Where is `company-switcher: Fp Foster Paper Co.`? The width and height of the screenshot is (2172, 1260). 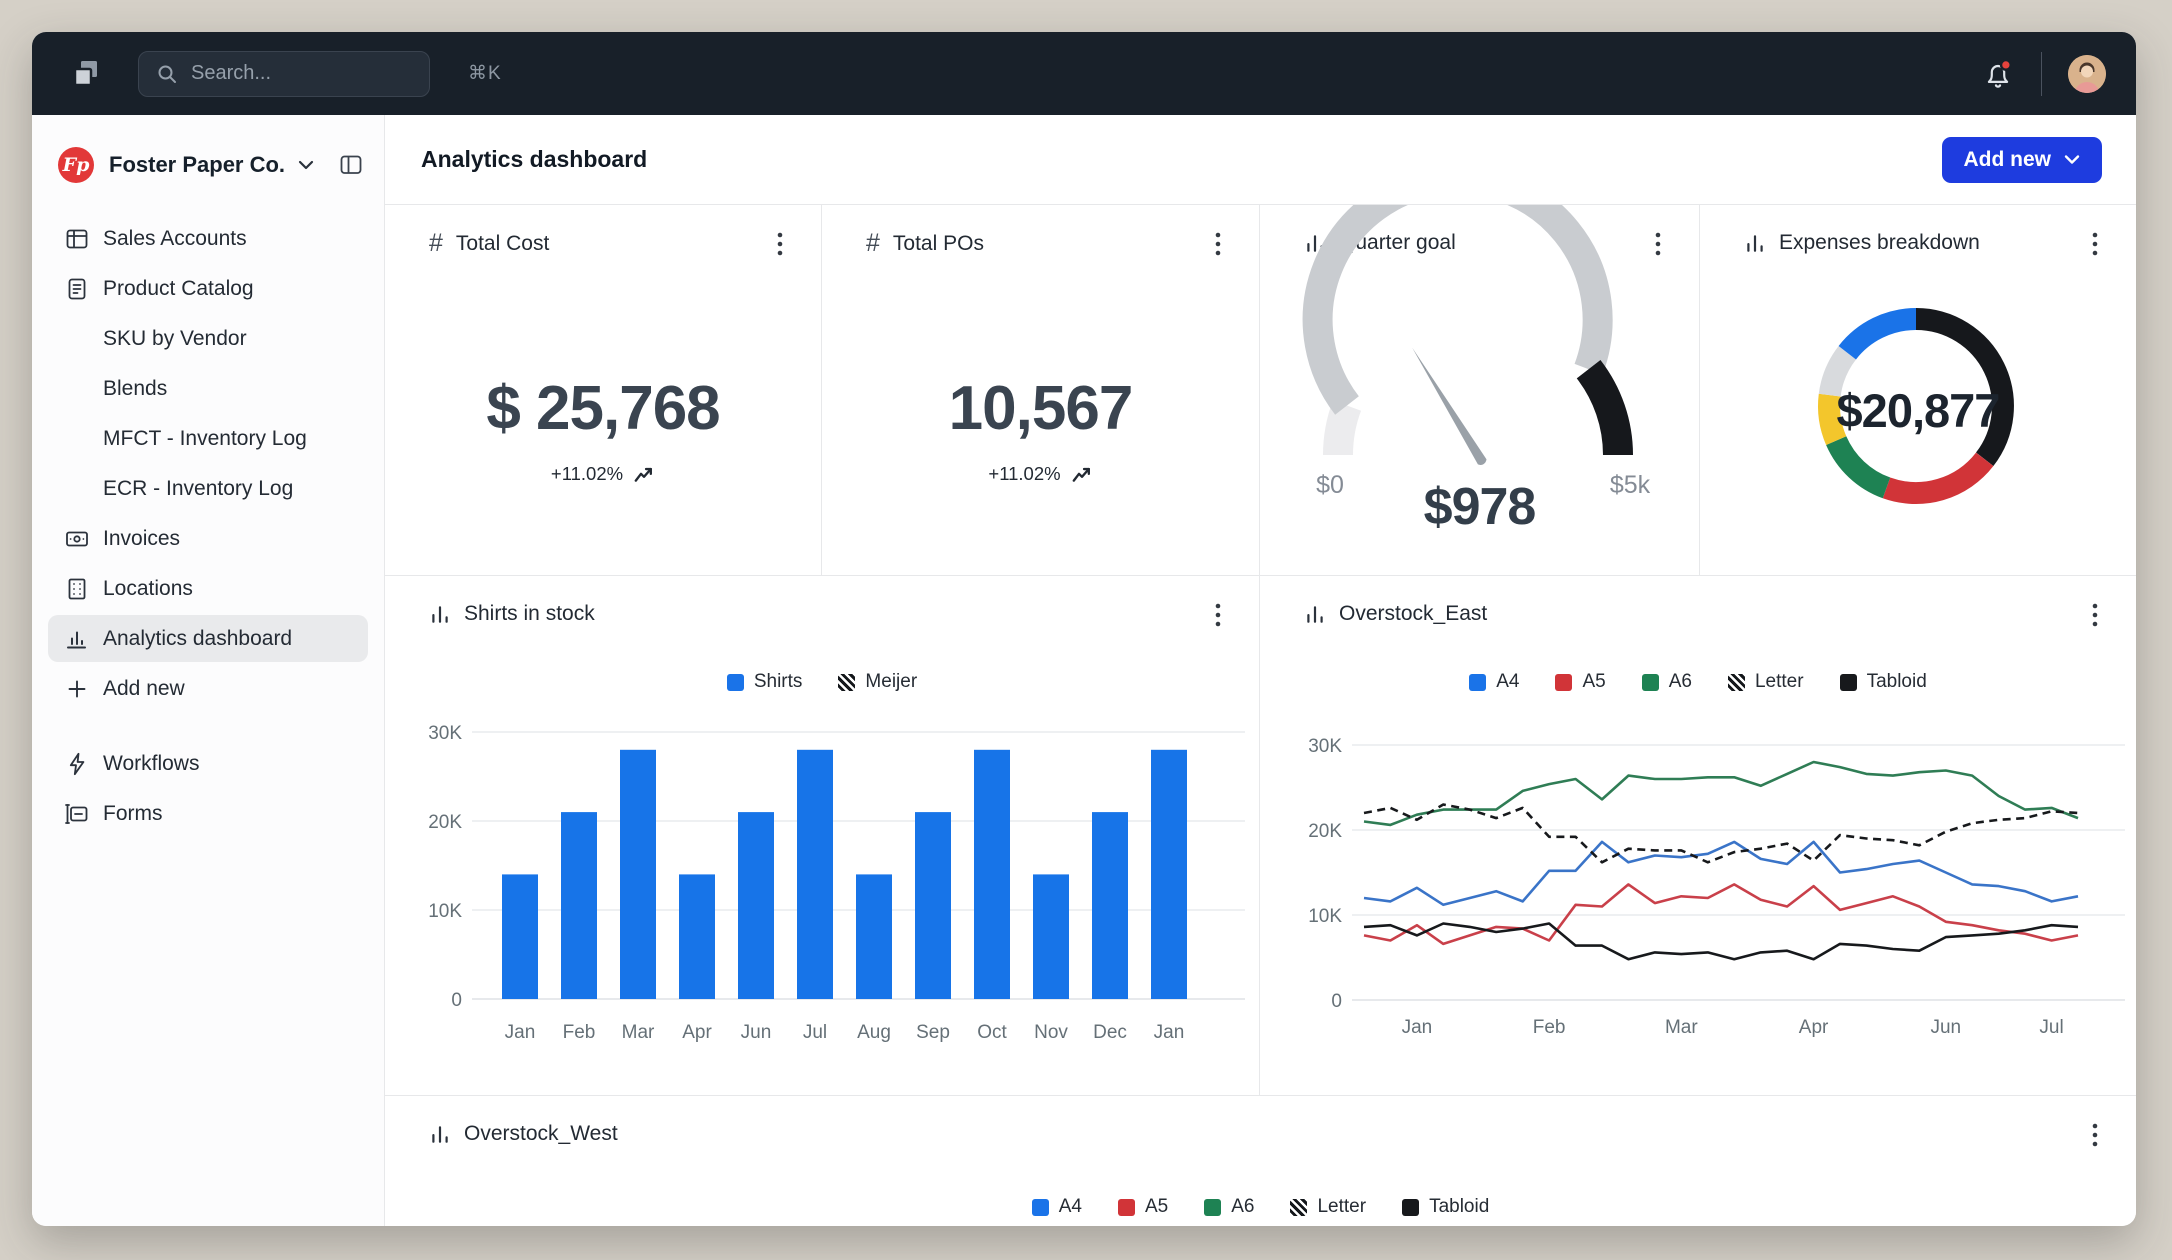
company-switcher: Fp Foster Paper Co. is located at coordinates (208, 165).